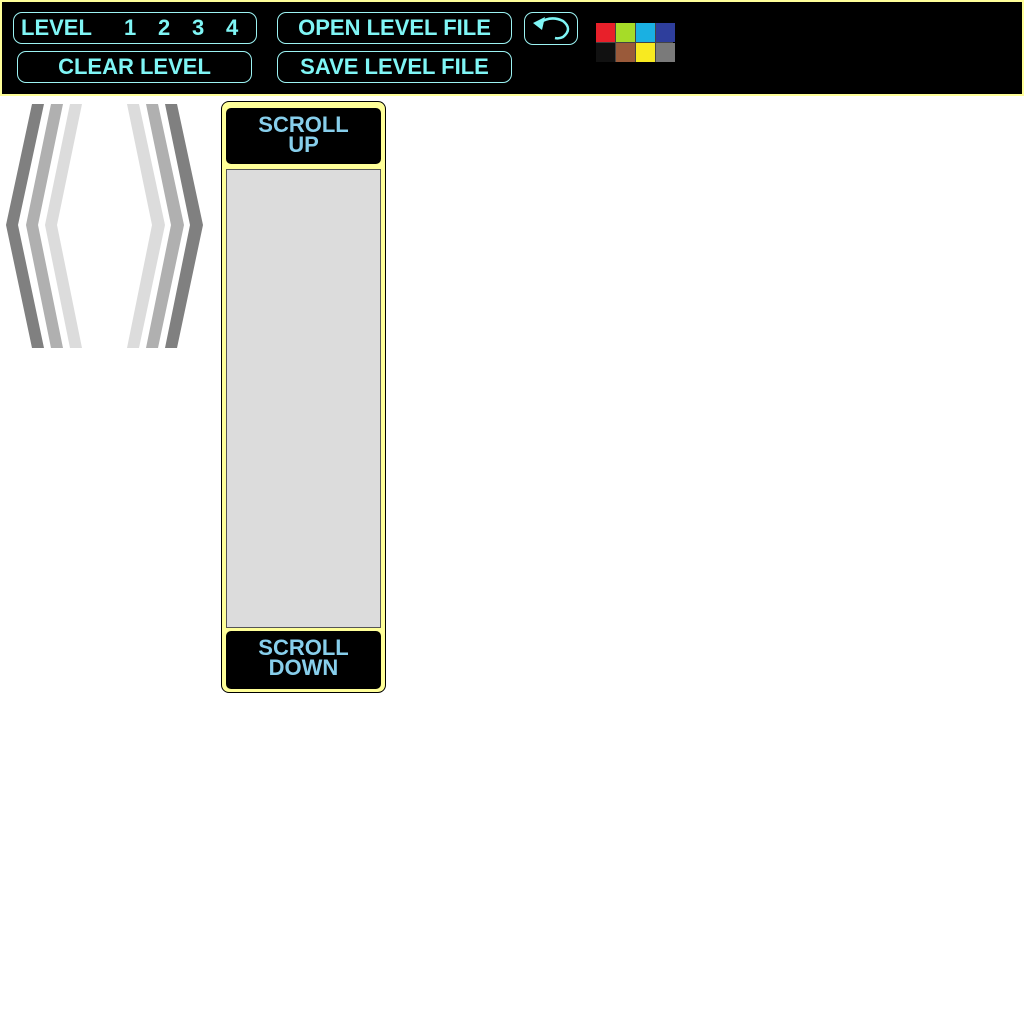  Describe the element at coordinates (130, 28) in the screenshot. I see `level-1-button: 1` at that location.